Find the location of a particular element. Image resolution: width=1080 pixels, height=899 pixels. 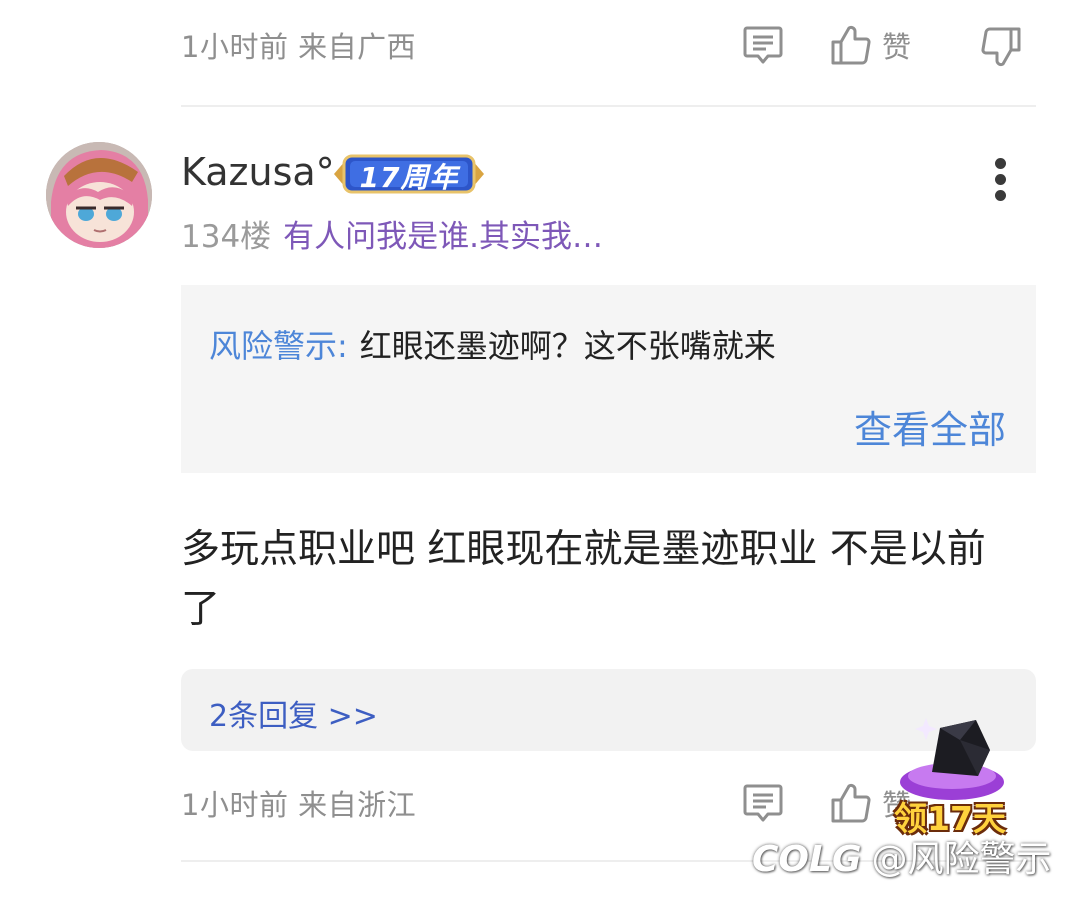

quote-line: 风险警示: 红眼还墨迹啊？这不张嘴就来 is located at coordinates (492, 344).